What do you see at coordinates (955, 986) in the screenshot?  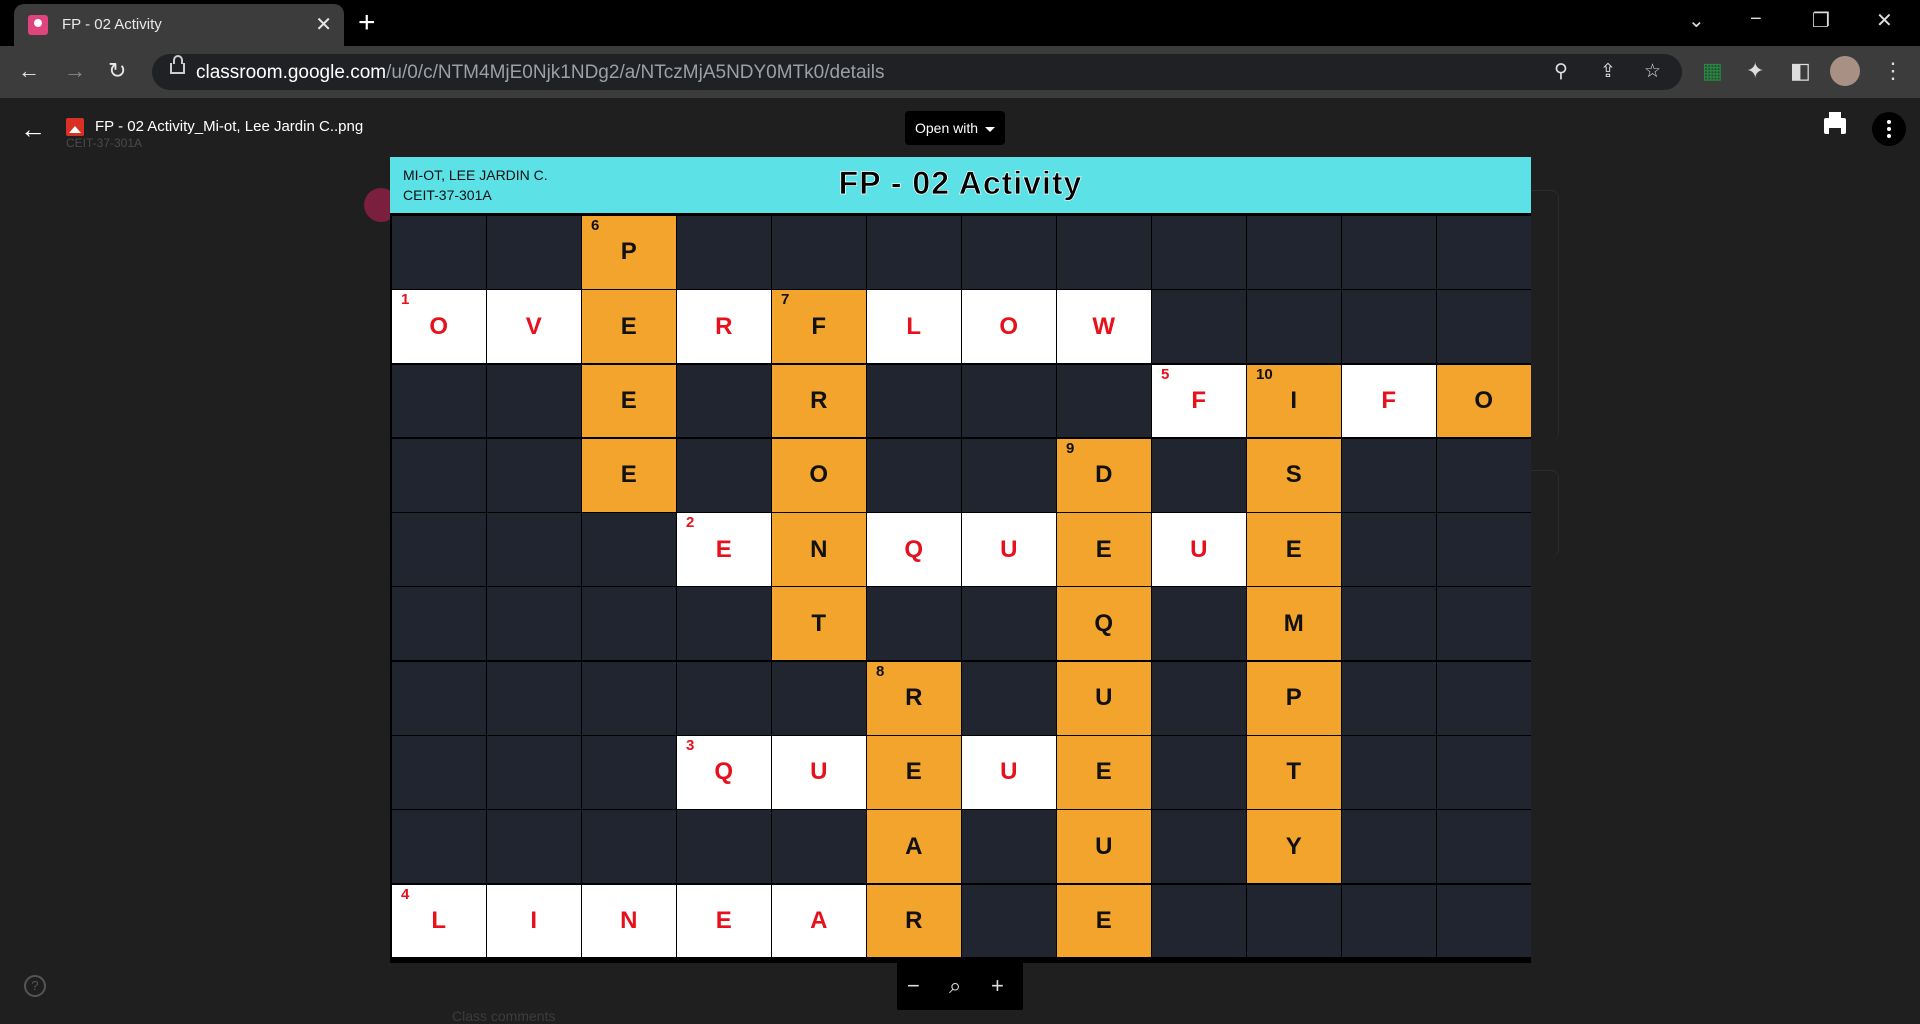 I see `zoom-reset-icon: ⌕` at bounding box center [955, 986].